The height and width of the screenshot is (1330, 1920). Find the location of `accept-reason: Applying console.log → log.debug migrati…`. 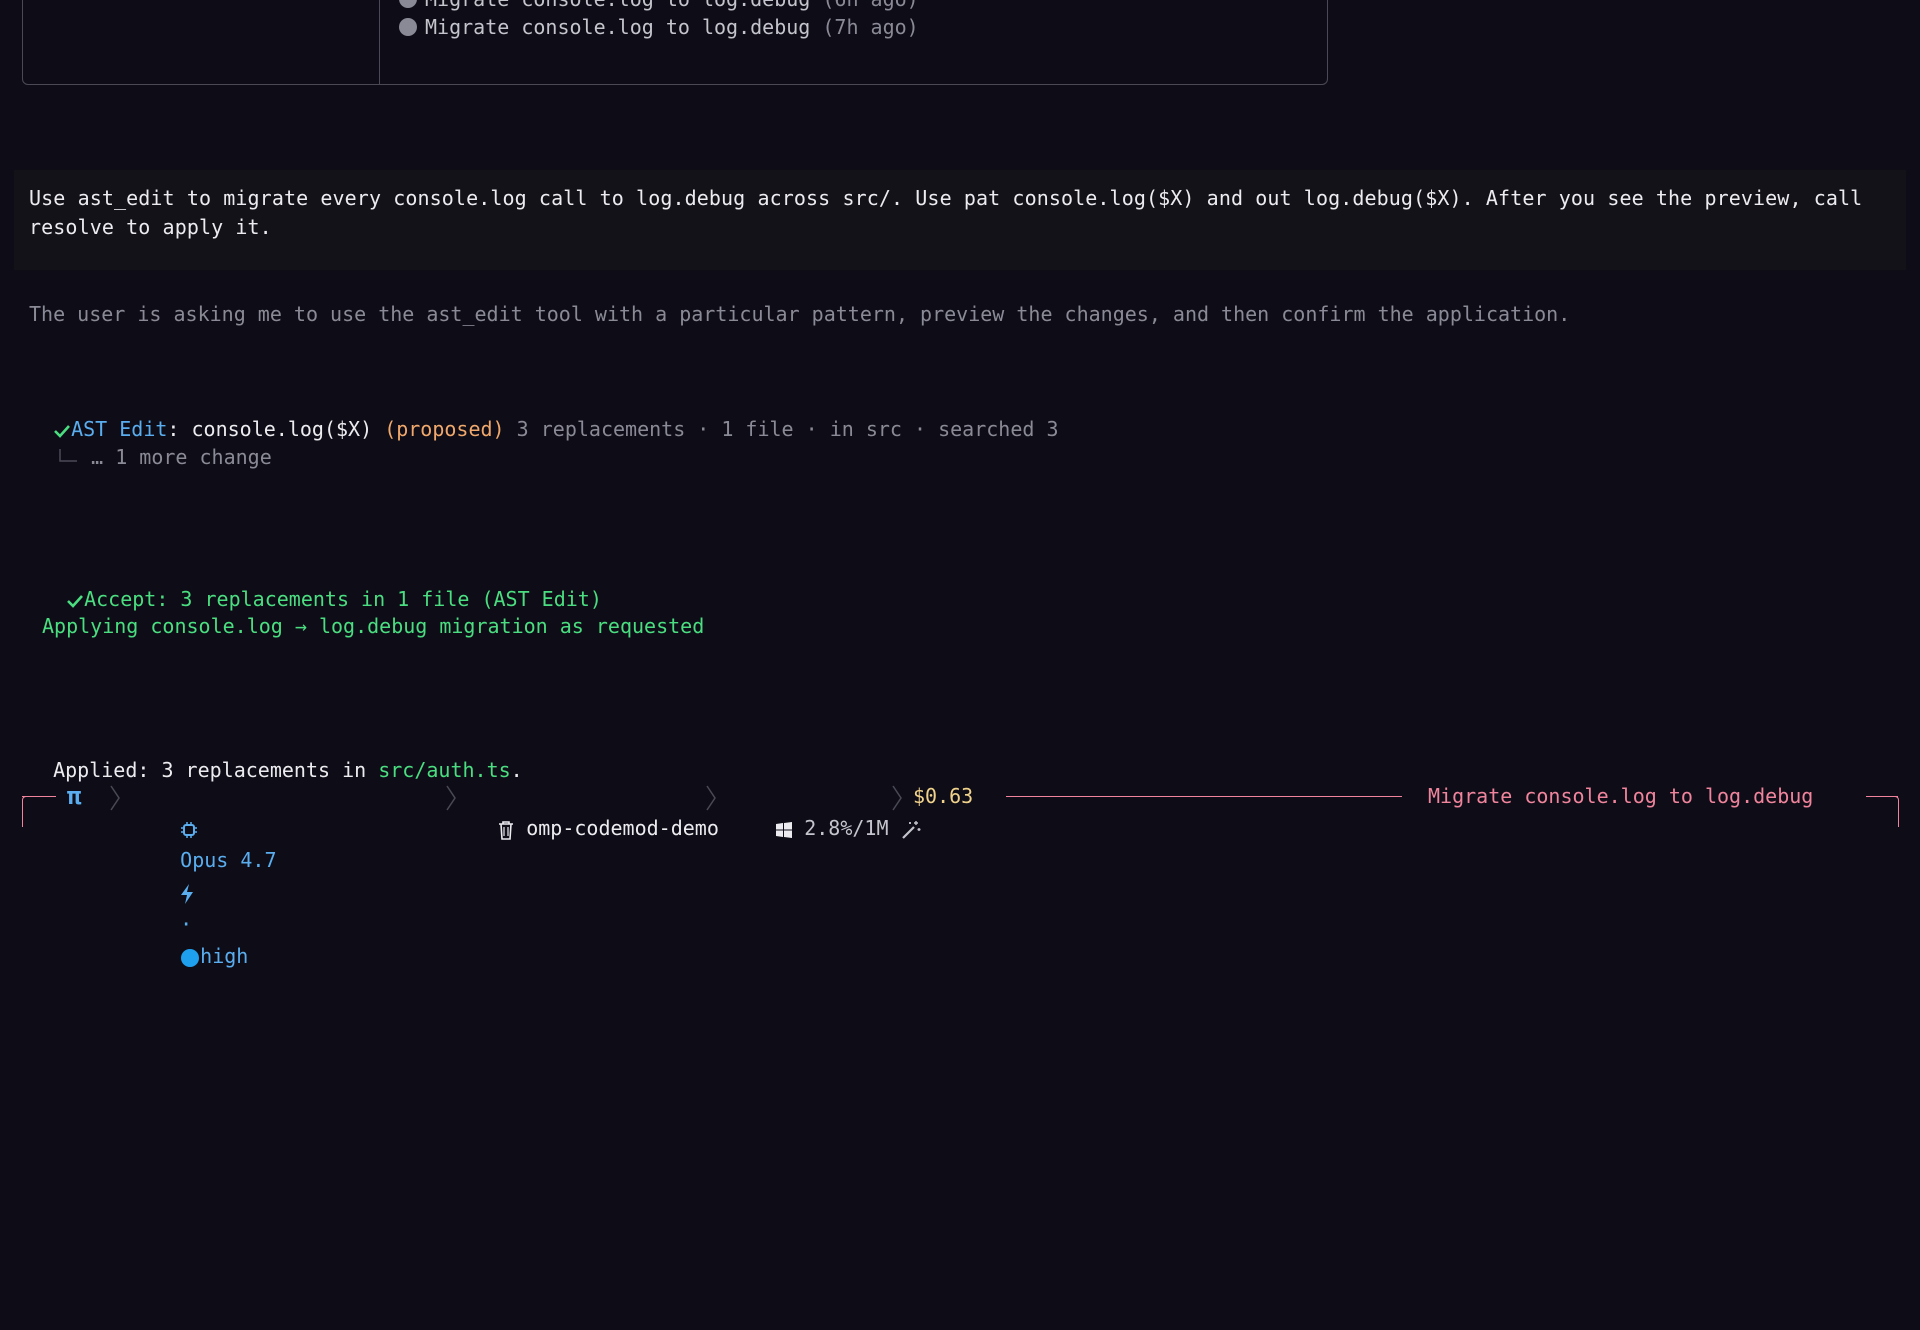

accept-reason: Applying console.log → log.debug migrati… is located at coordinates (373, 626).